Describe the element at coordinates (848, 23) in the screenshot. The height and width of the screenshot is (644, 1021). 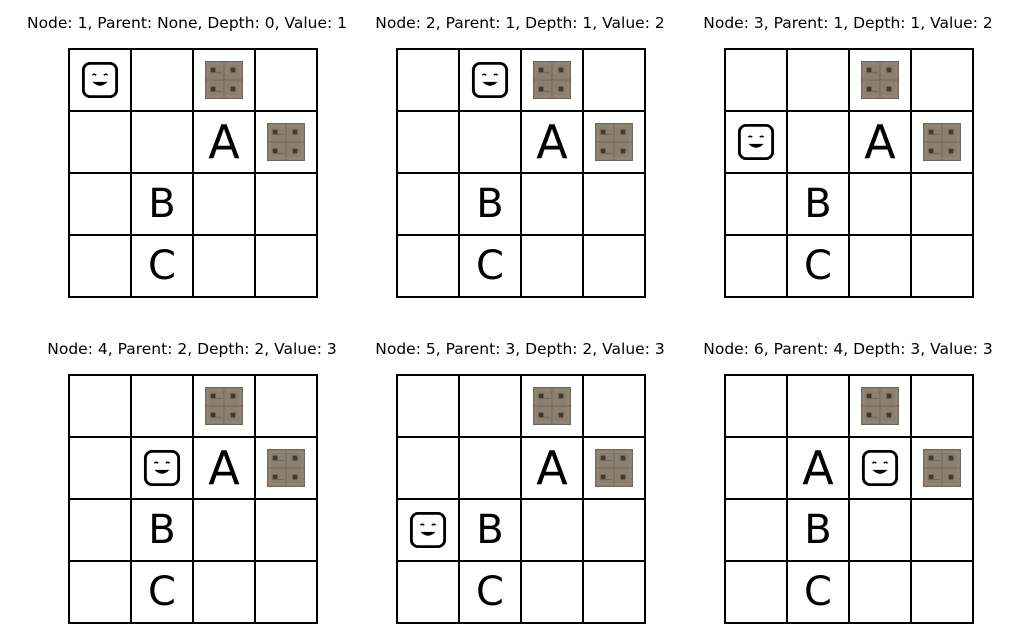
I see `panel-title: Node: 3, Parent: 1, Depth: 1, Value: 2` at that location.